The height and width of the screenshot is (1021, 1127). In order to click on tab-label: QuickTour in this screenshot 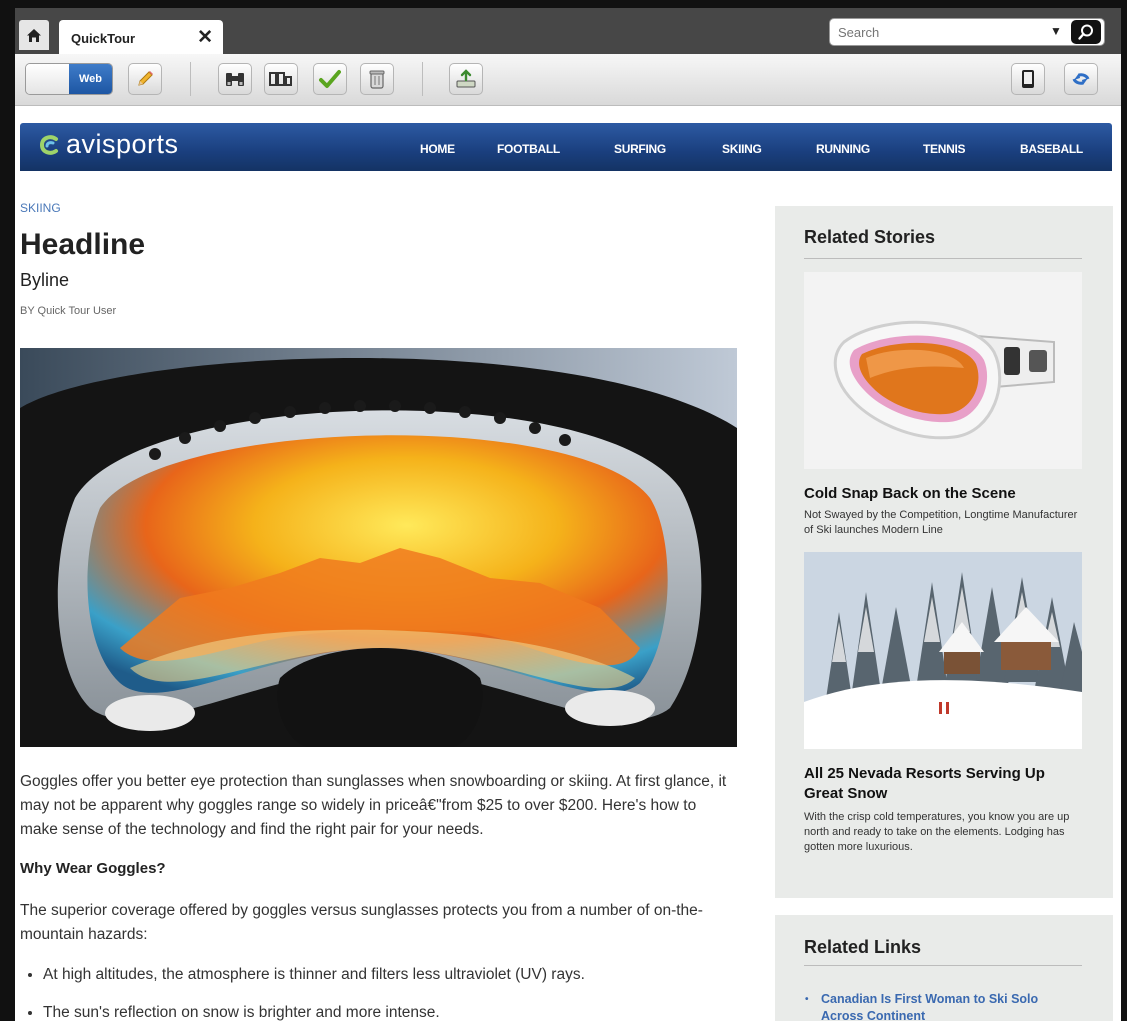, I will do `click(103, 38)`.